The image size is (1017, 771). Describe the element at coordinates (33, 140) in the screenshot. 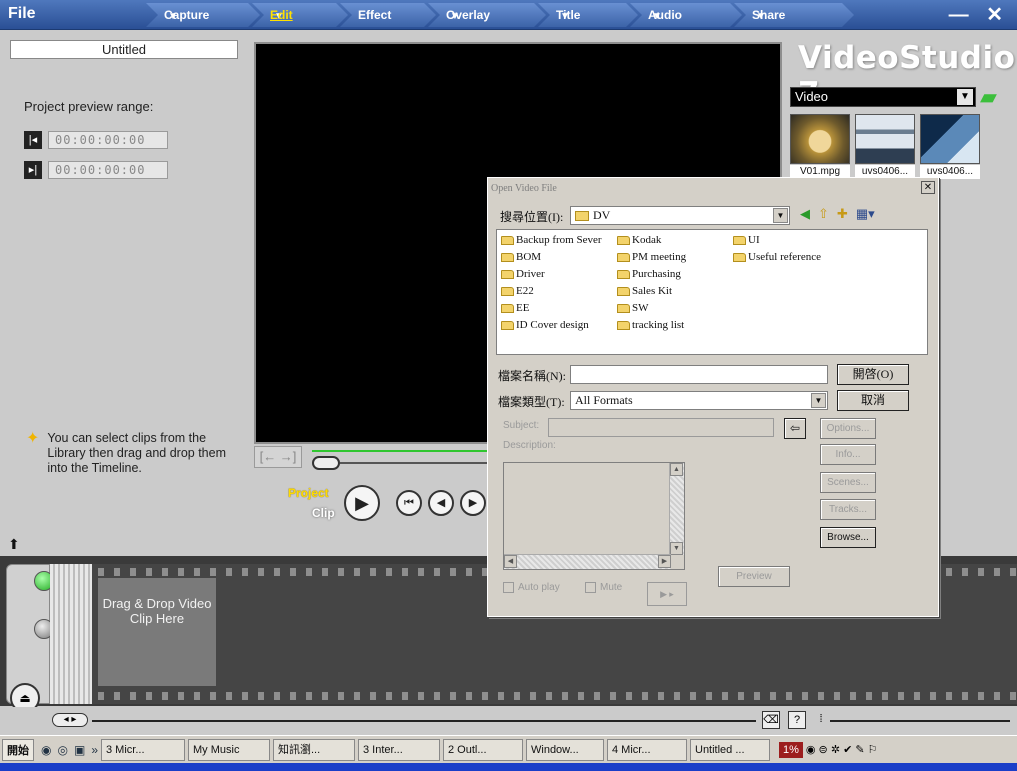

I see `mark-in-icon: |◂` at that location.